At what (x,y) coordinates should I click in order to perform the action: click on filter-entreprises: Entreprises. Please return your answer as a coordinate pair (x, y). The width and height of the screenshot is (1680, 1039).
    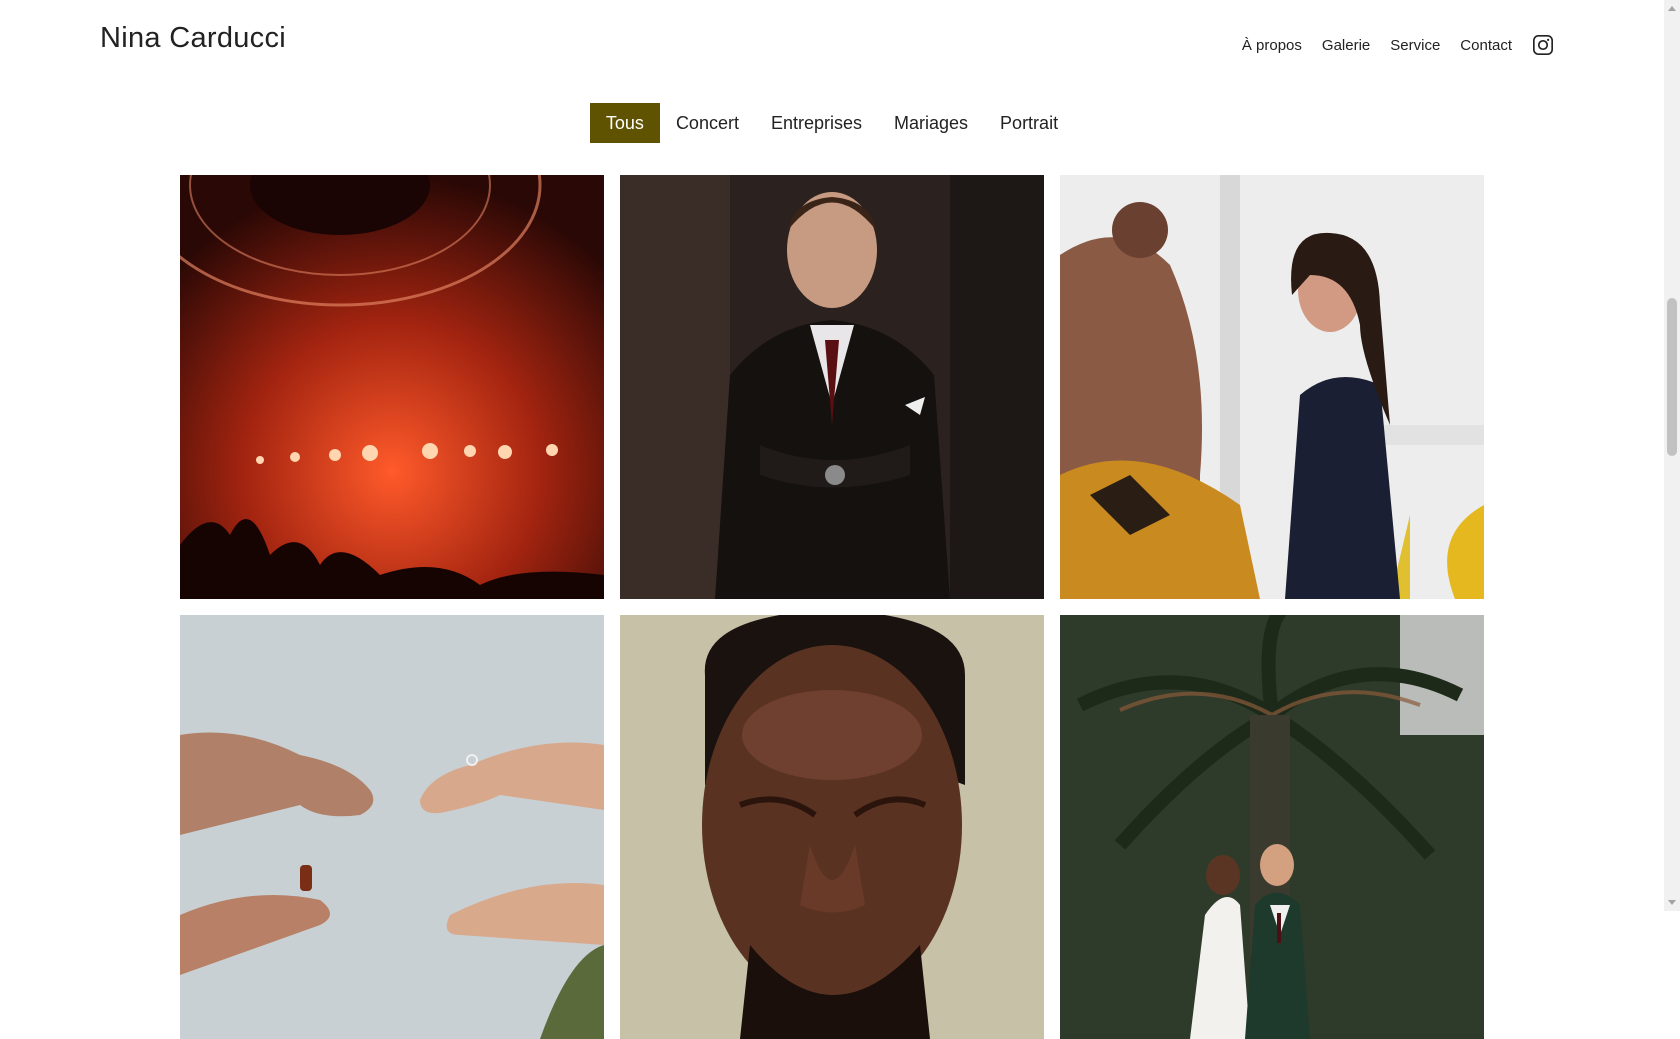
    Looking at the image, I should click on (816, 123).